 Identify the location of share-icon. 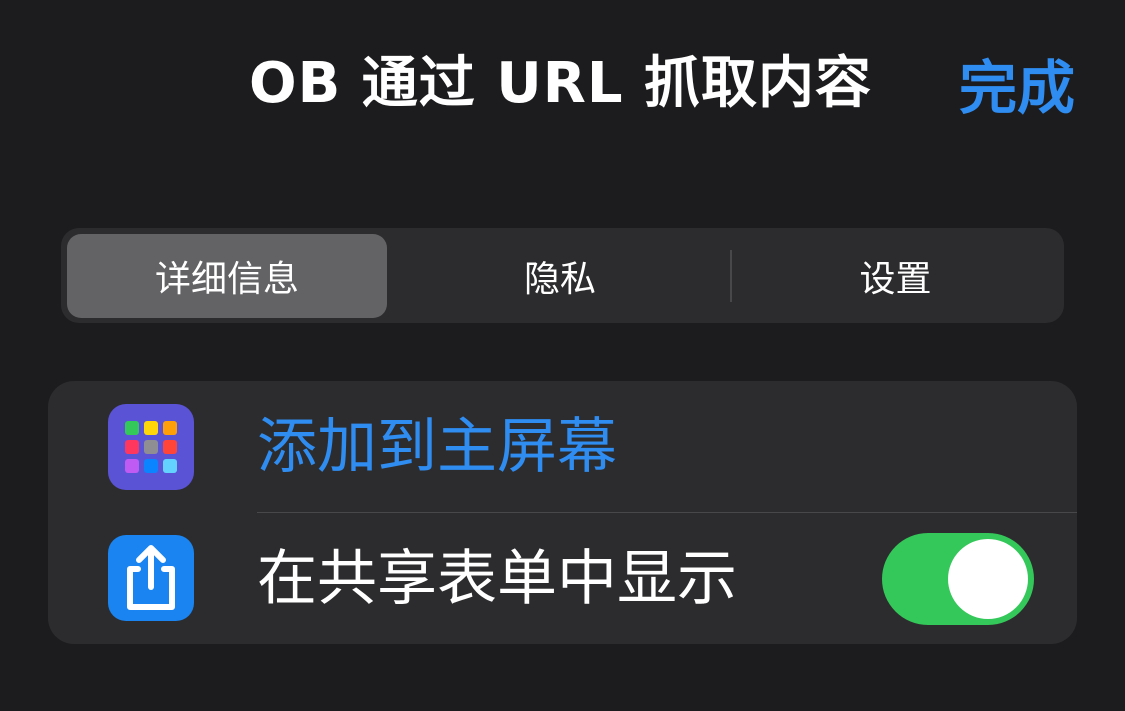
(151, 578).